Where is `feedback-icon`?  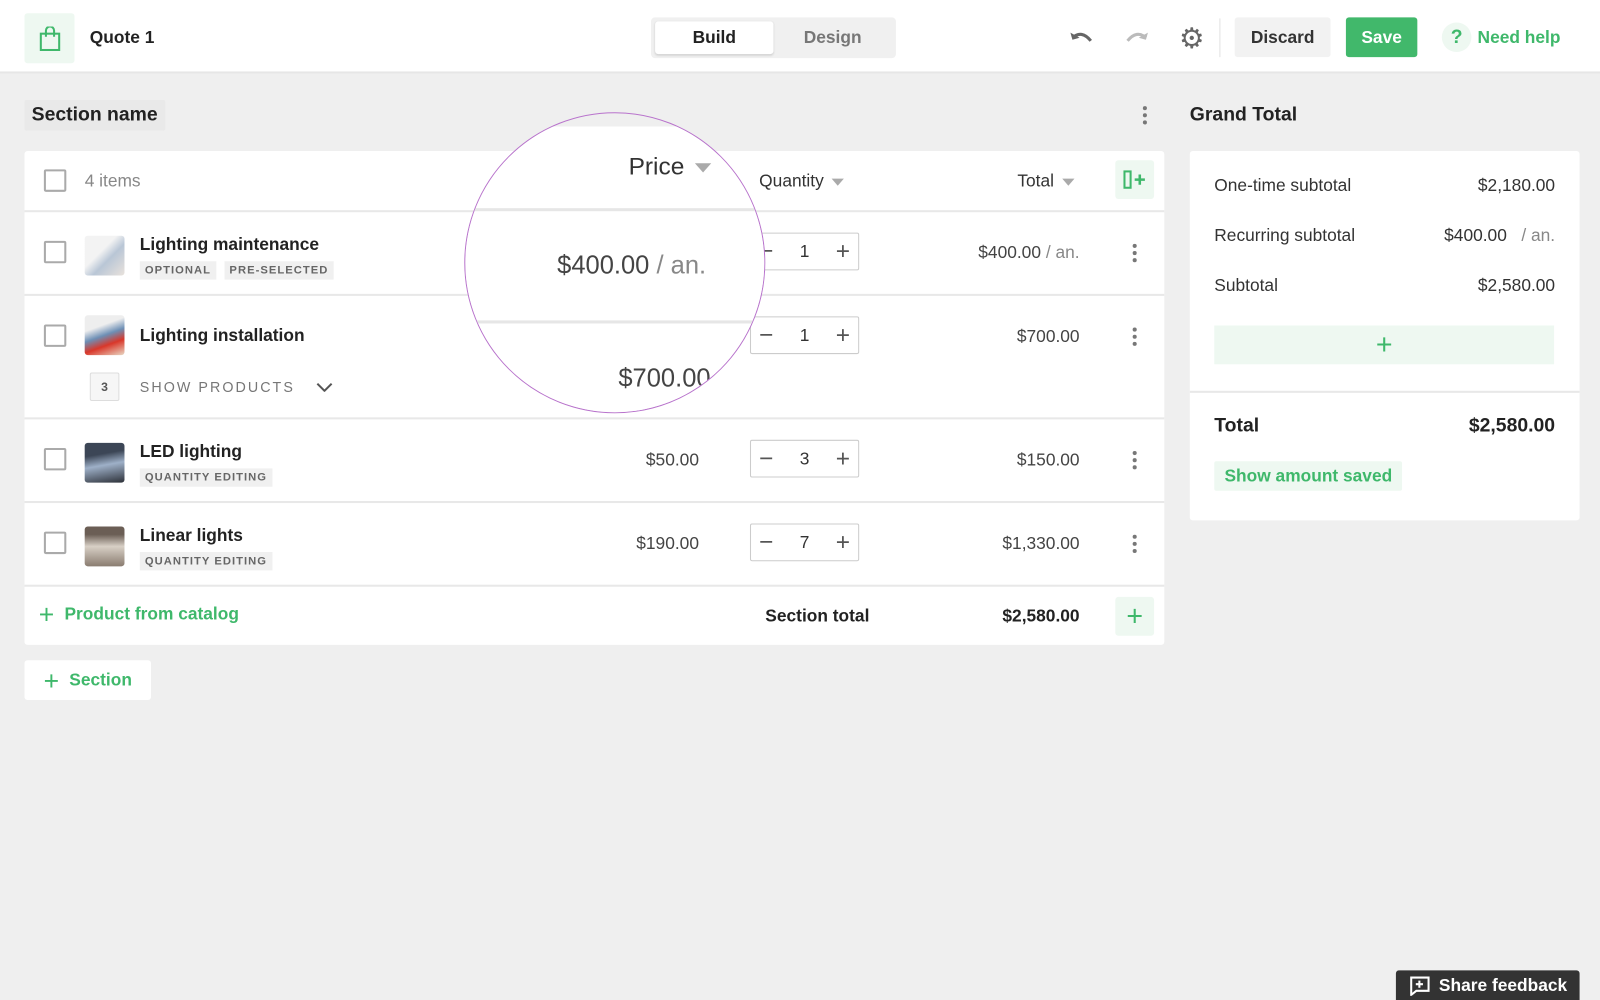
feedback-icon is located at coordinates (1420, 986).